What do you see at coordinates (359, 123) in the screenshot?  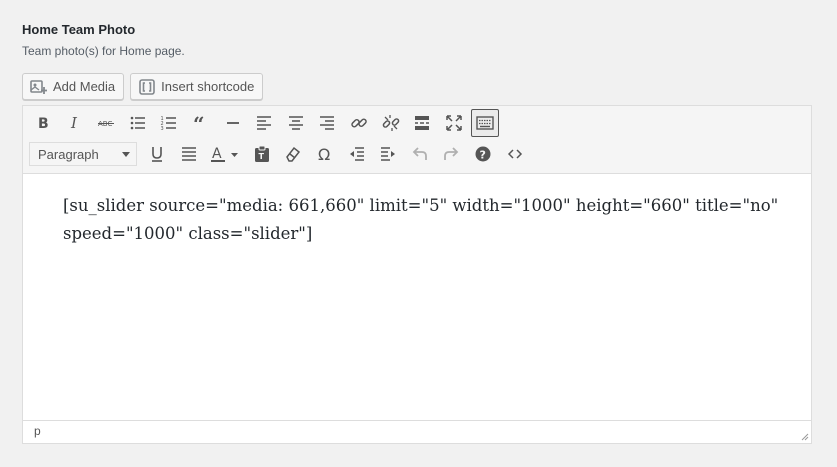 I see `link-icon` at bounding box center [359, 123].